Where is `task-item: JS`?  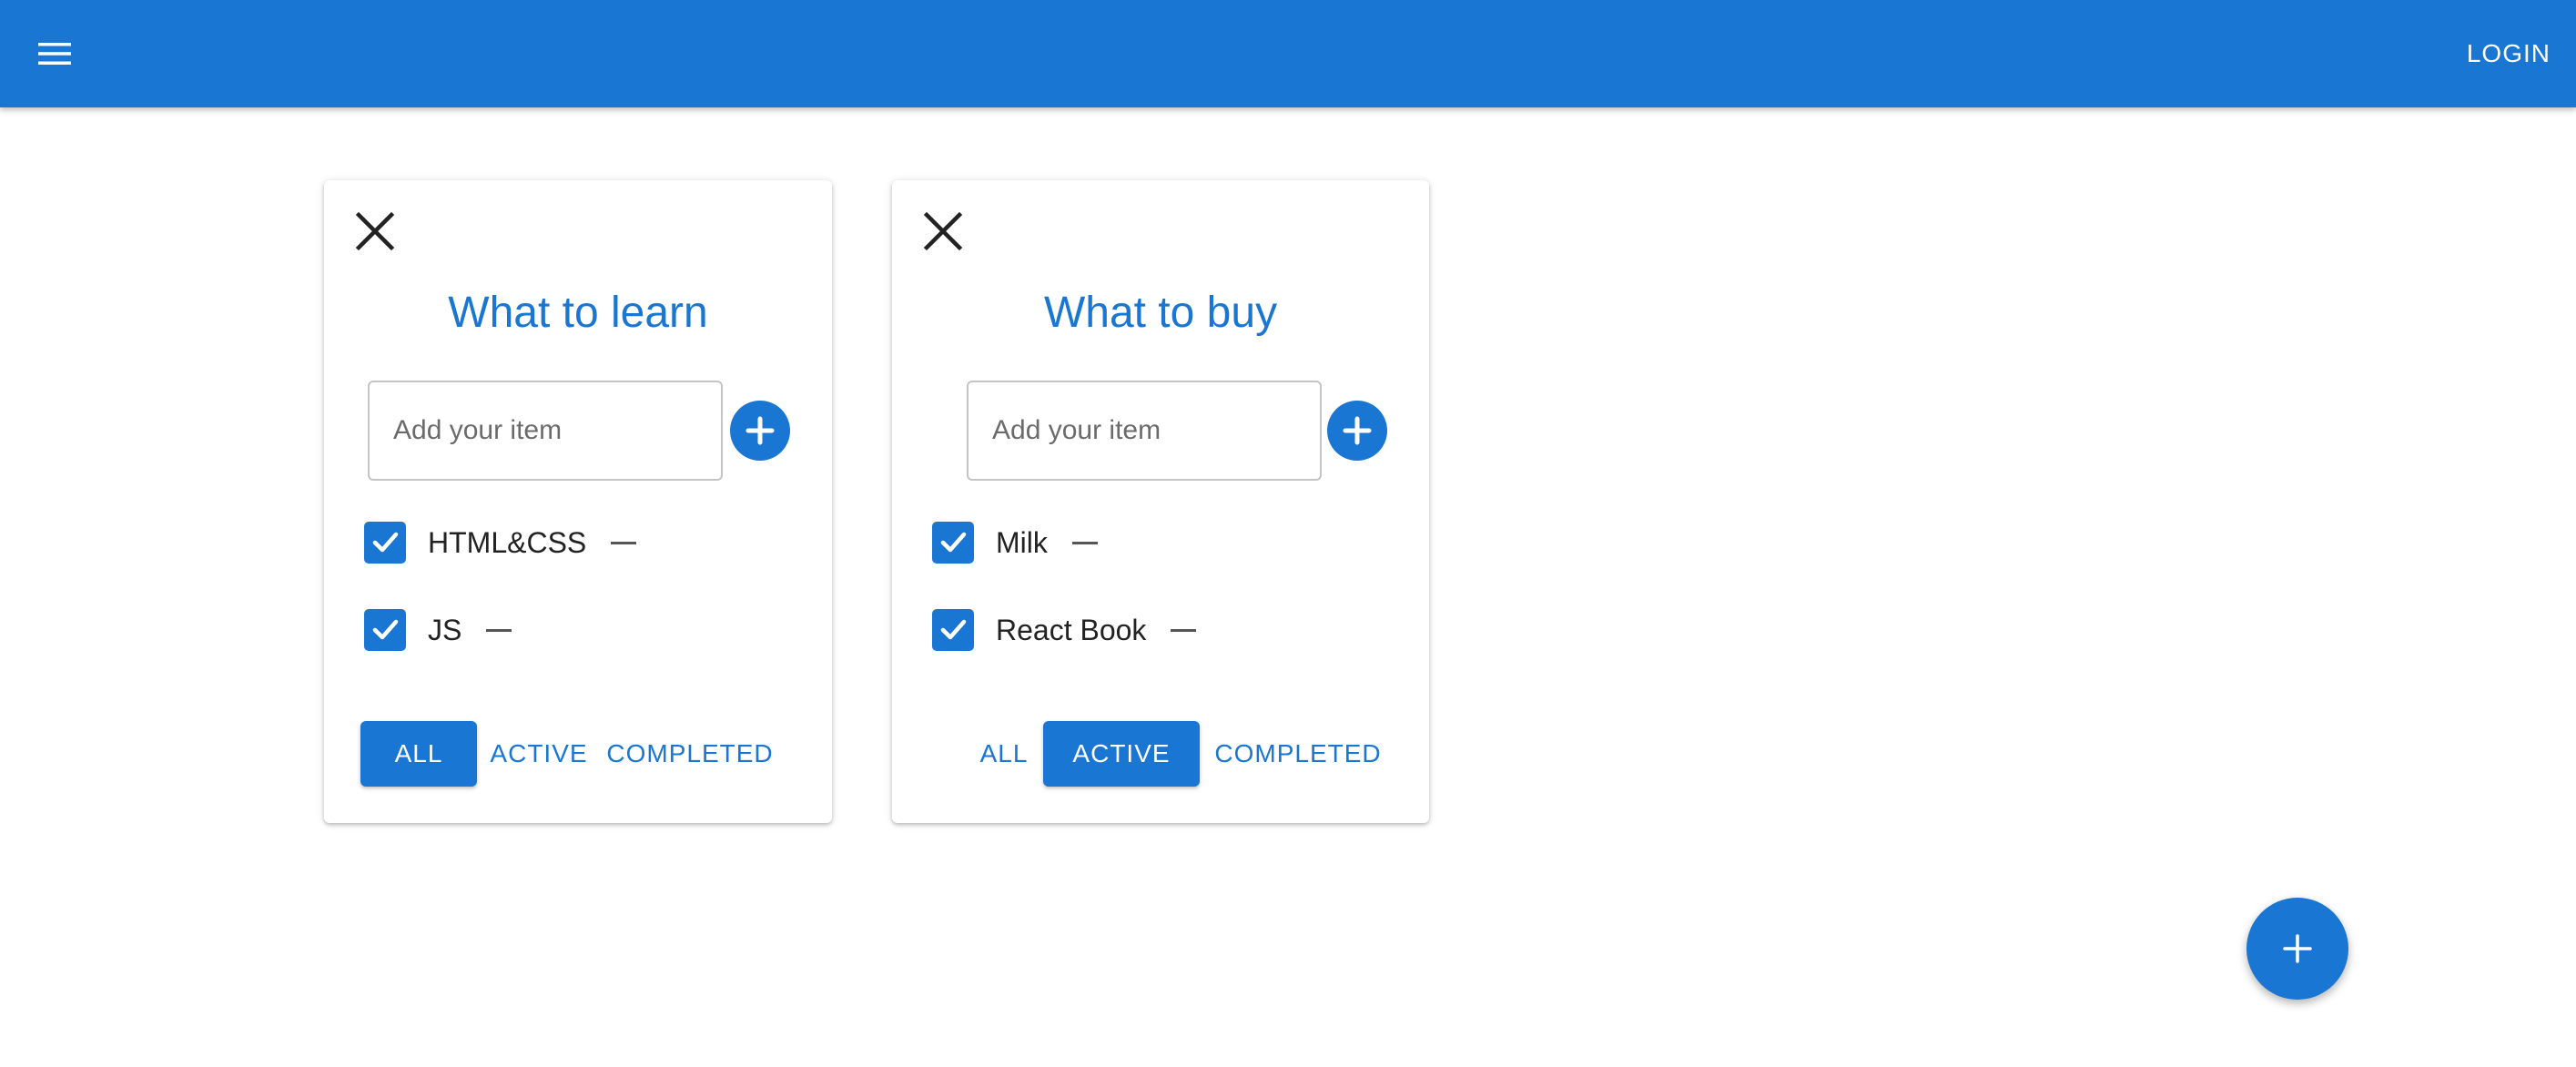 task-item: JS is located at coordinates (438, 630).